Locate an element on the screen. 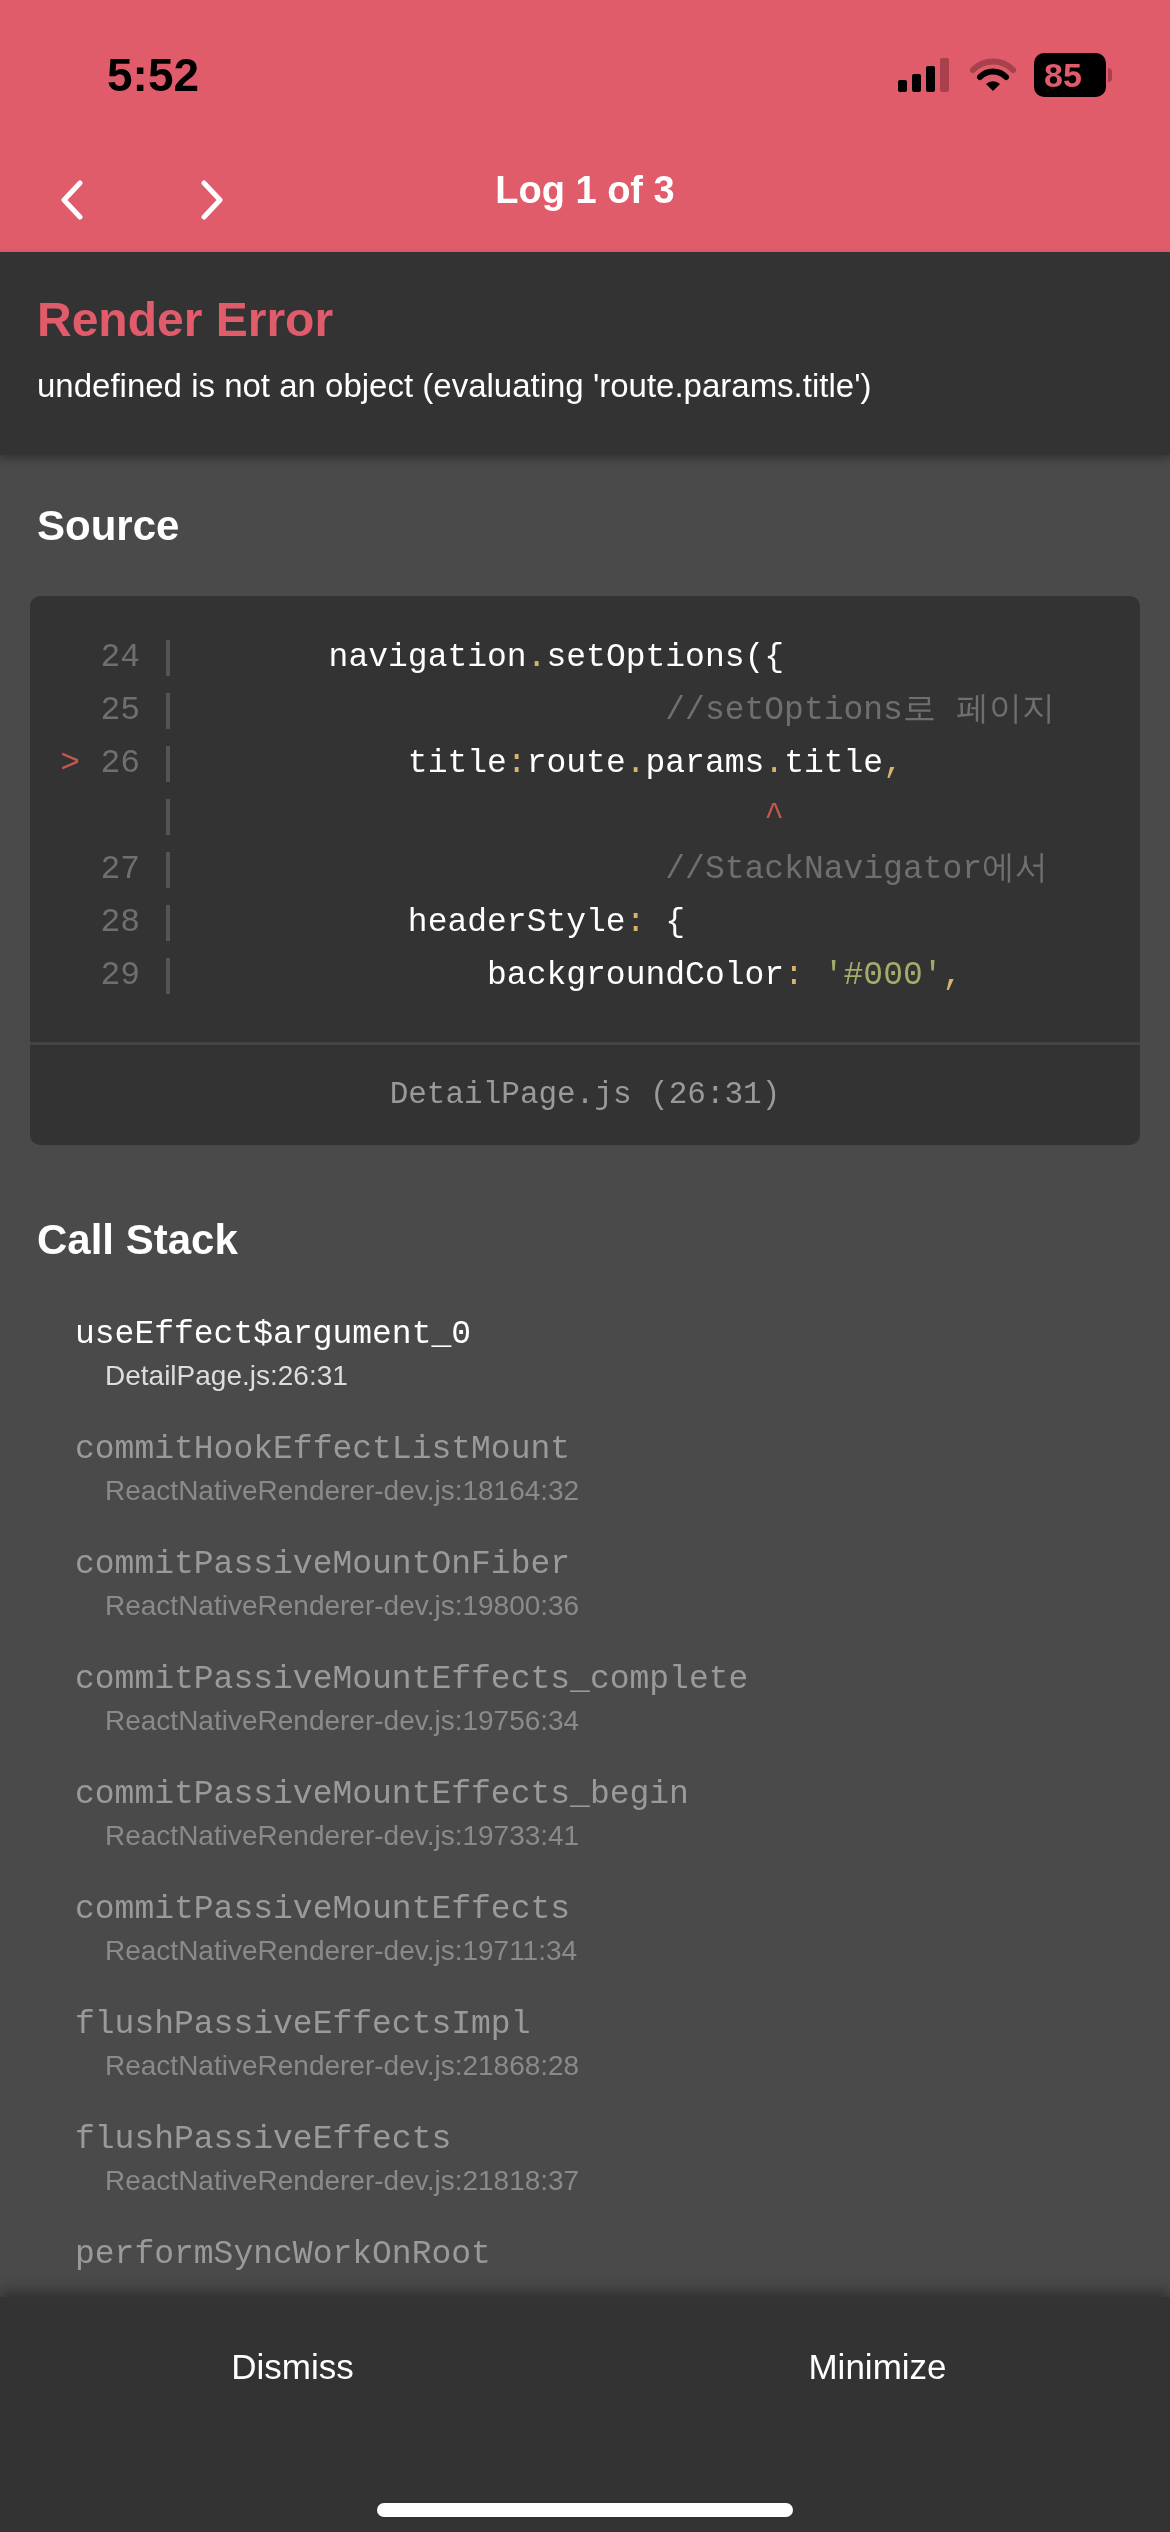 Image resolution: width=1170 pixels, height=2532 pixels. error-title: Render Error is located at coordinates (186, 320).